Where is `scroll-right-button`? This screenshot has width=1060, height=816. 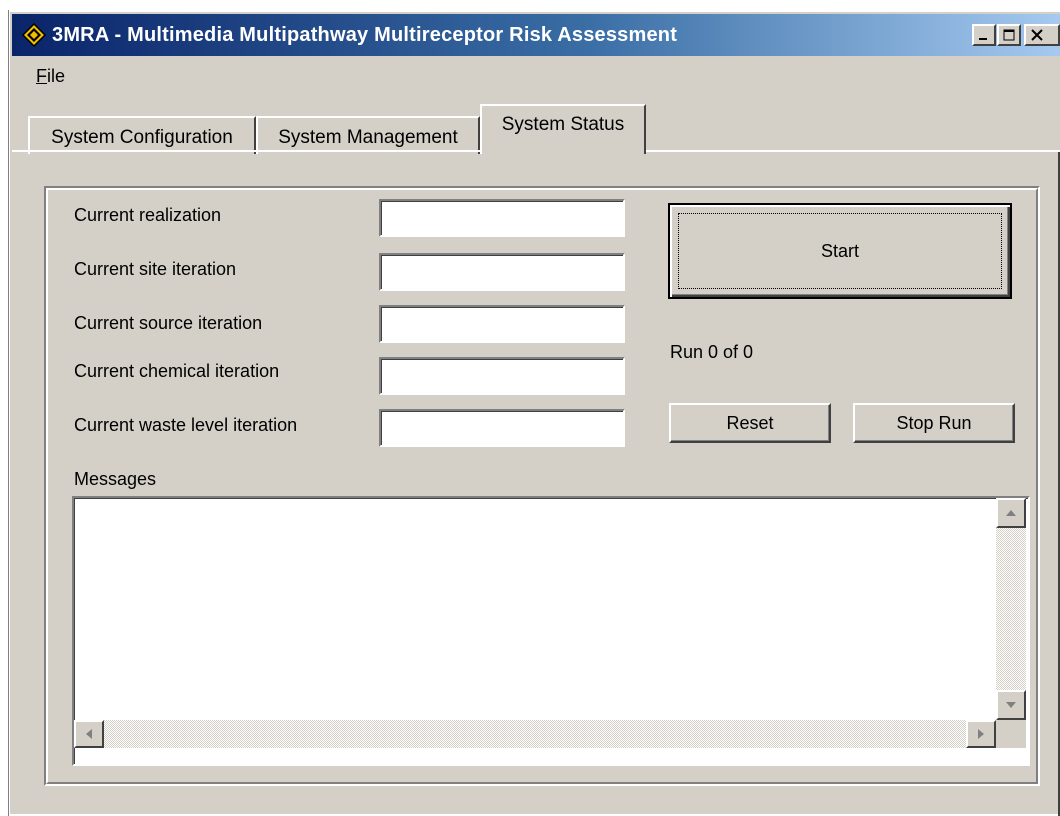
scroll-right-button is located at coordinates (981, 734).